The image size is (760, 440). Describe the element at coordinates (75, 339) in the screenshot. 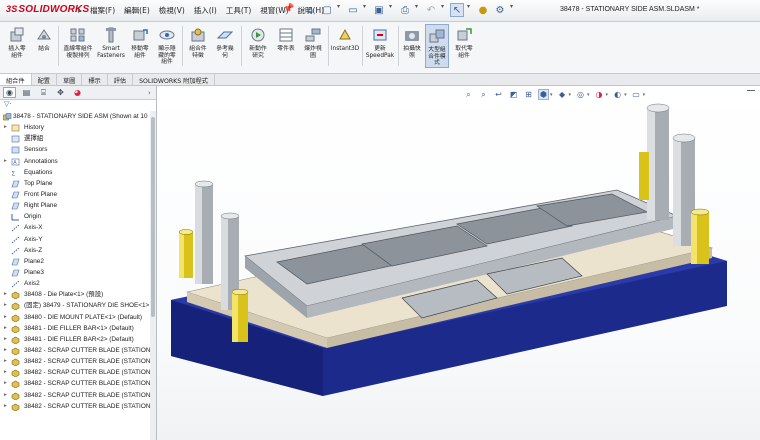

I see `tree-node: ▸ 38481 - DIE FILLER BAR<2> (Default)` at that location.